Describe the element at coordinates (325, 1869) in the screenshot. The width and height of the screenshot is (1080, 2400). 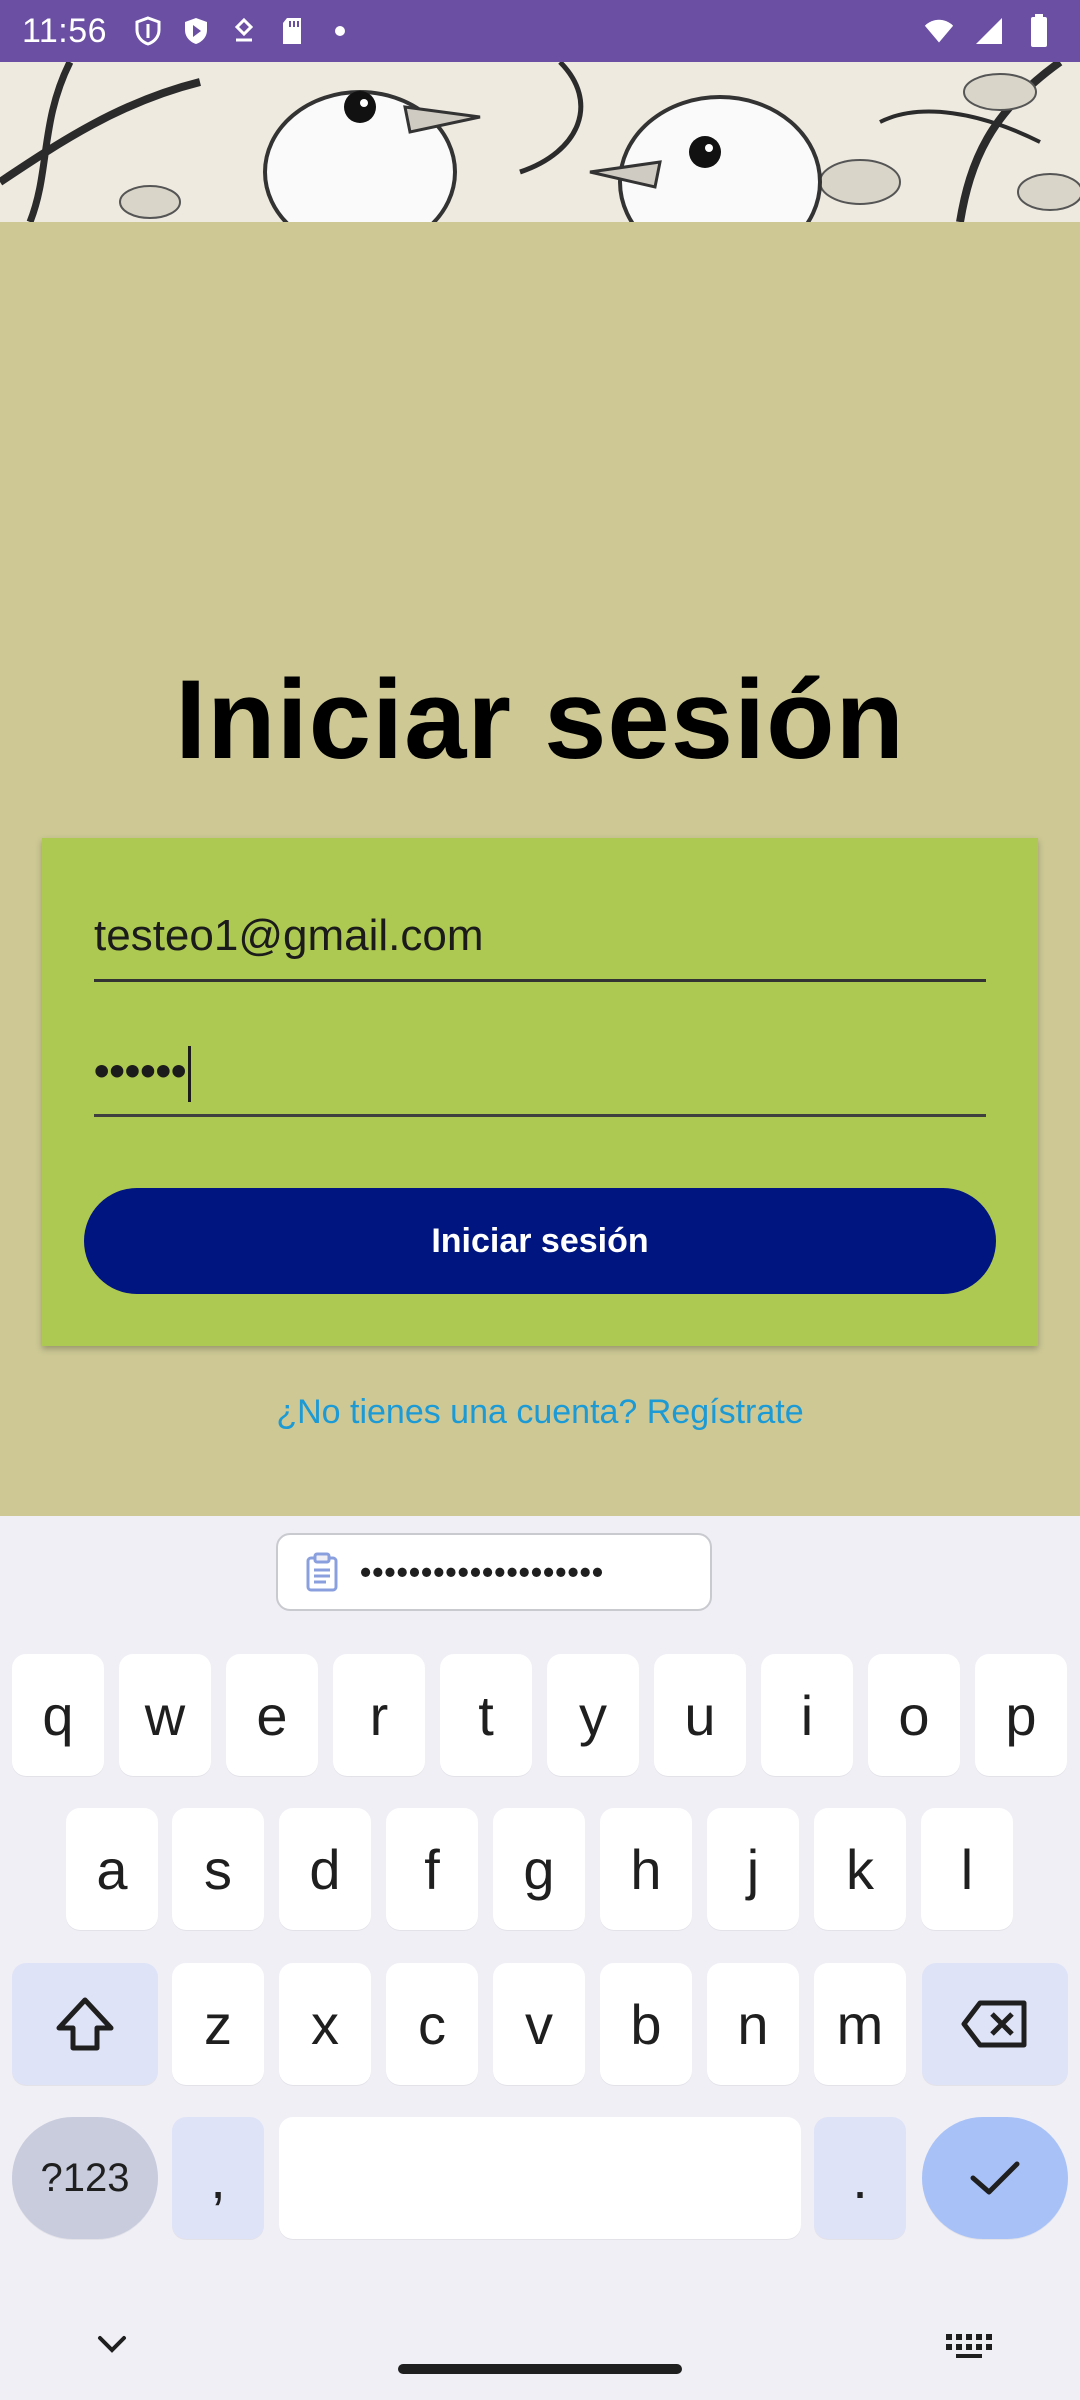
I see `key-d: d` at that location.